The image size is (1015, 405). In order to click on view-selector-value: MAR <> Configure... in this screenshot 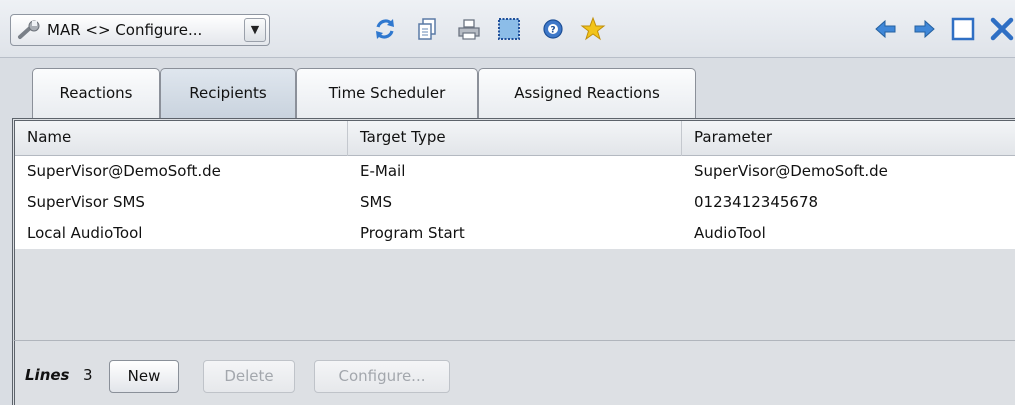, I will do `click(125, 30)`.